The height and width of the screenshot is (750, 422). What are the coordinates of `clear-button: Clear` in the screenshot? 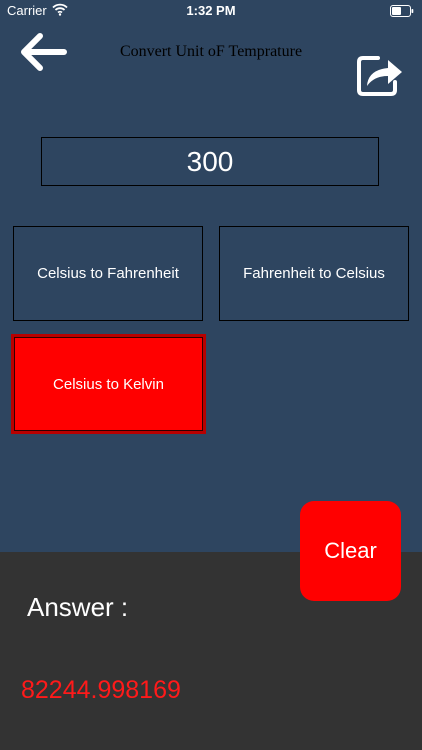 It's located at (350, 551).